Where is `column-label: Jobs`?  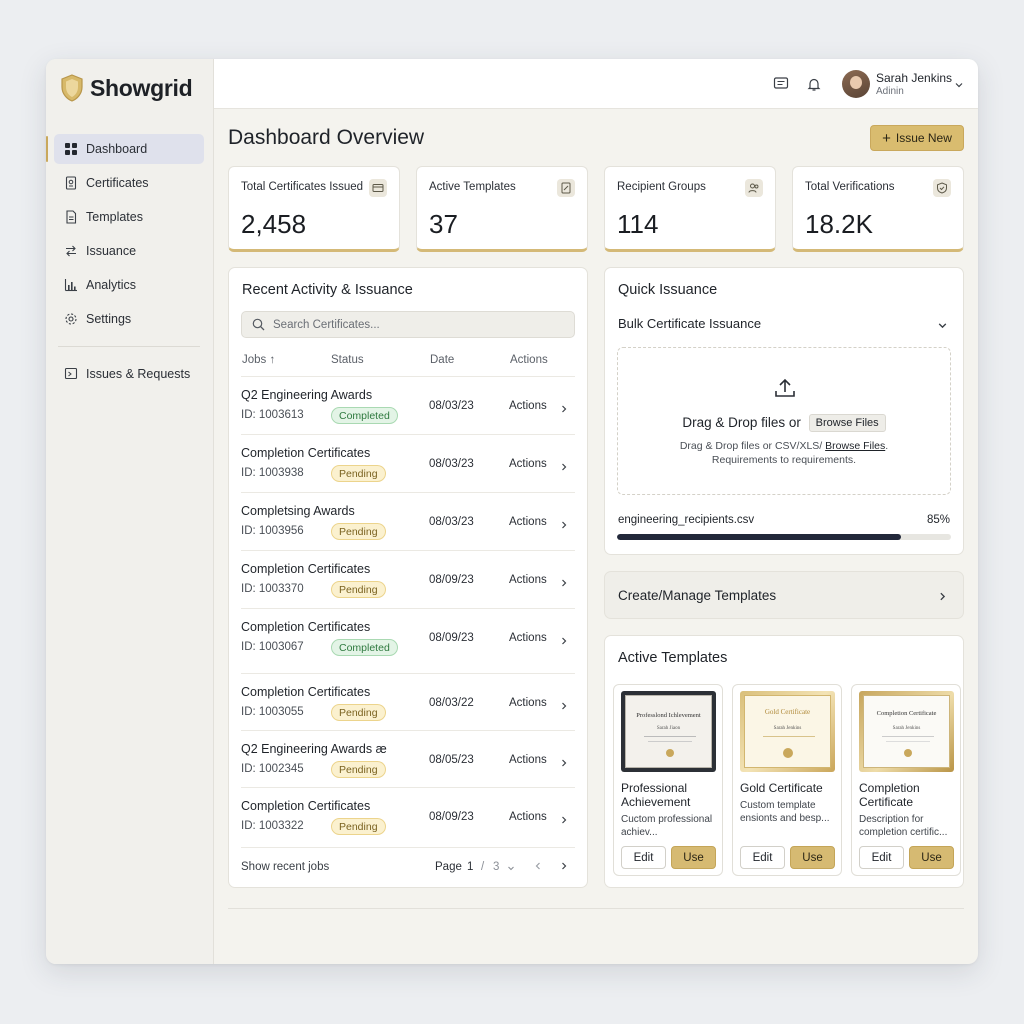
column-label: Jobs is located at coordinates (254, 360).